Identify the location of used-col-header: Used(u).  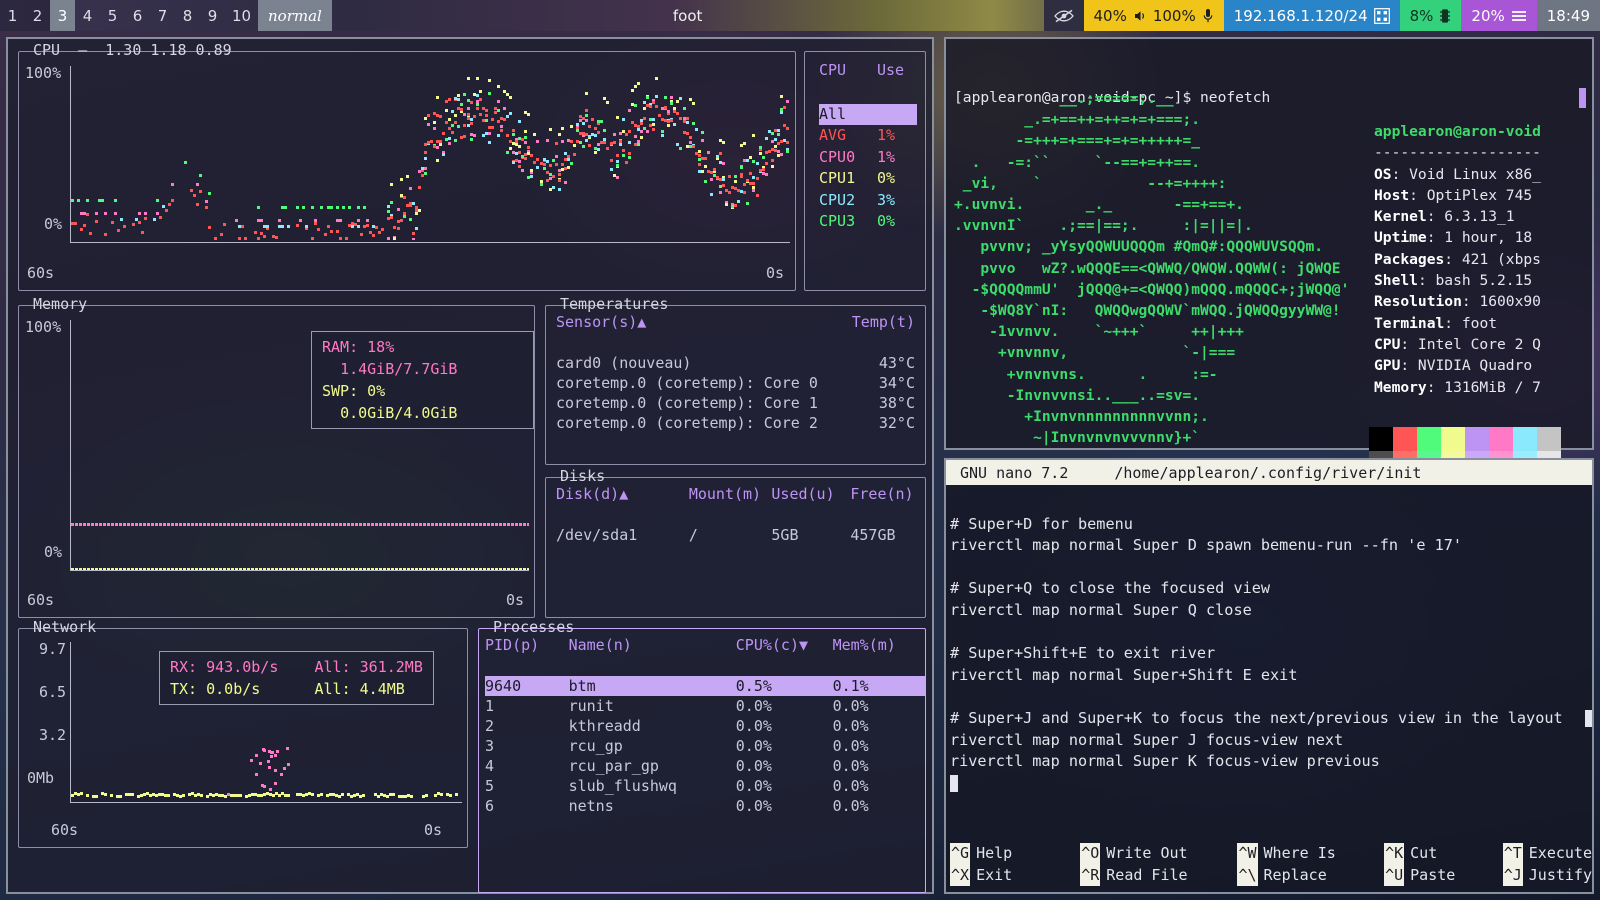
(810, 494).